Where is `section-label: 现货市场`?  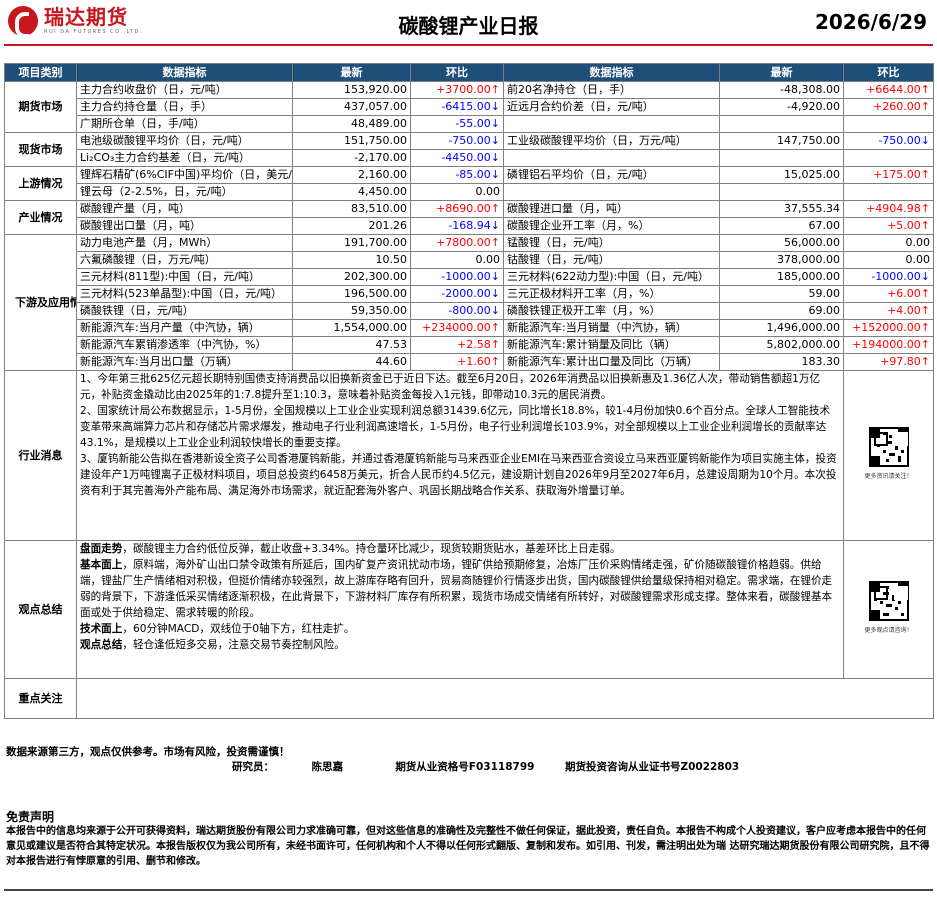 section-label: 现货市场 is located at coordinates (40, 149).